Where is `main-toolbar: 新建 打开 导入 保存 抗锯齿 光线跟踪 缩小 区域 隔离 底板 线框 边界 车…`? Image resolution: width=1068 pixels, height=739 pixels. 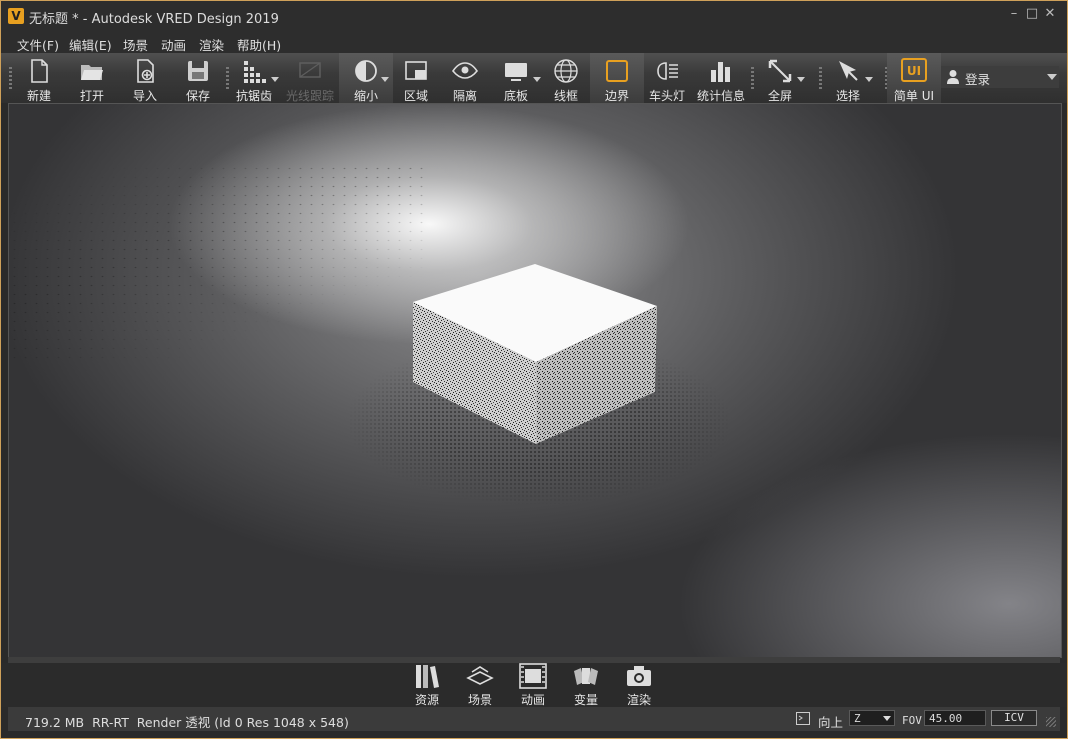 main-toolbar: 新建 打开 导入 保存 抗锯齿 光线跟踪 缩小 区域 隔离 底板 线框 边界 车… is located at coordinates (534, 78).